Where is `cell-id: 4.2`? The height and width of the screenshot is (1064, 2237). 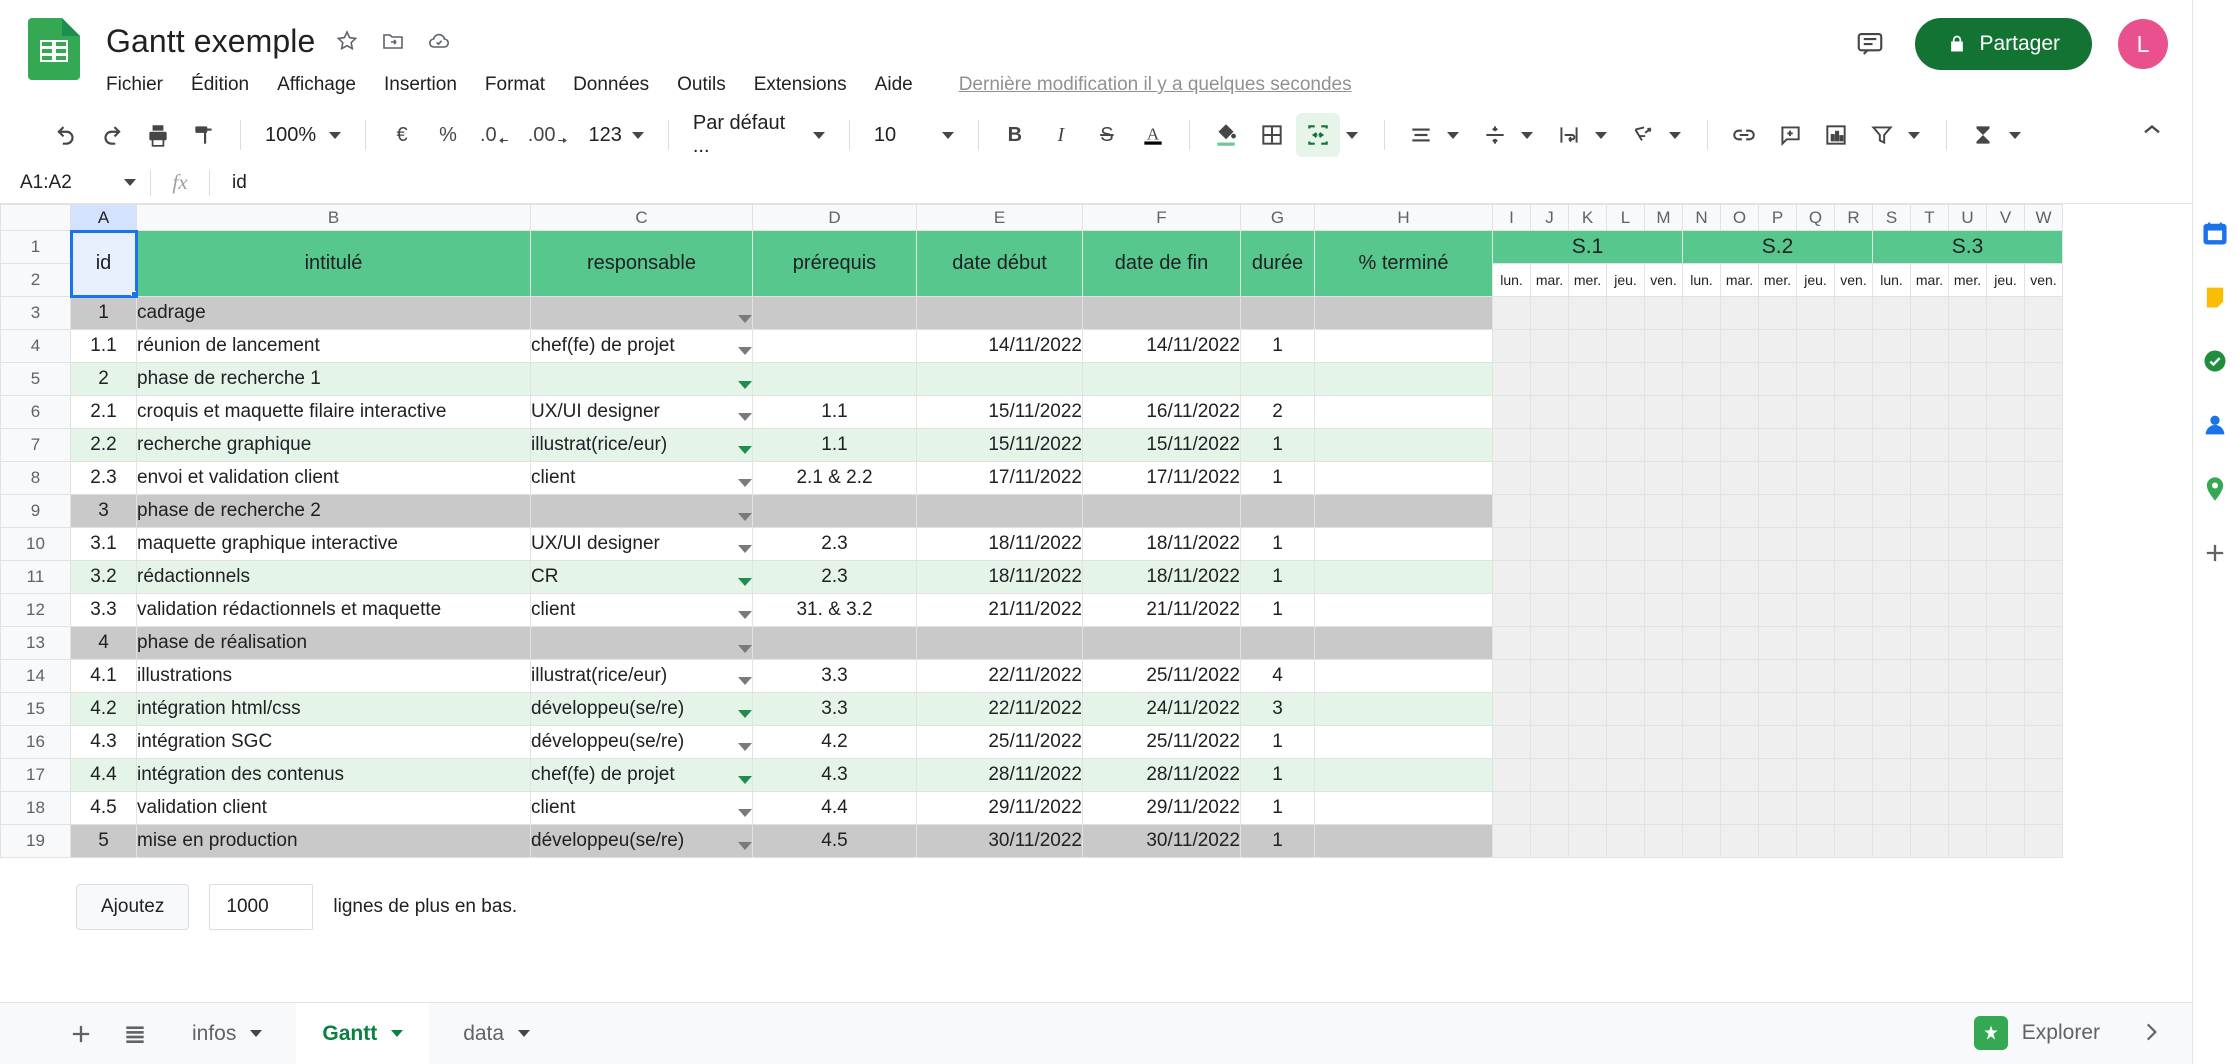
cell-id: 4.2 is located at coordinates (103, 709).